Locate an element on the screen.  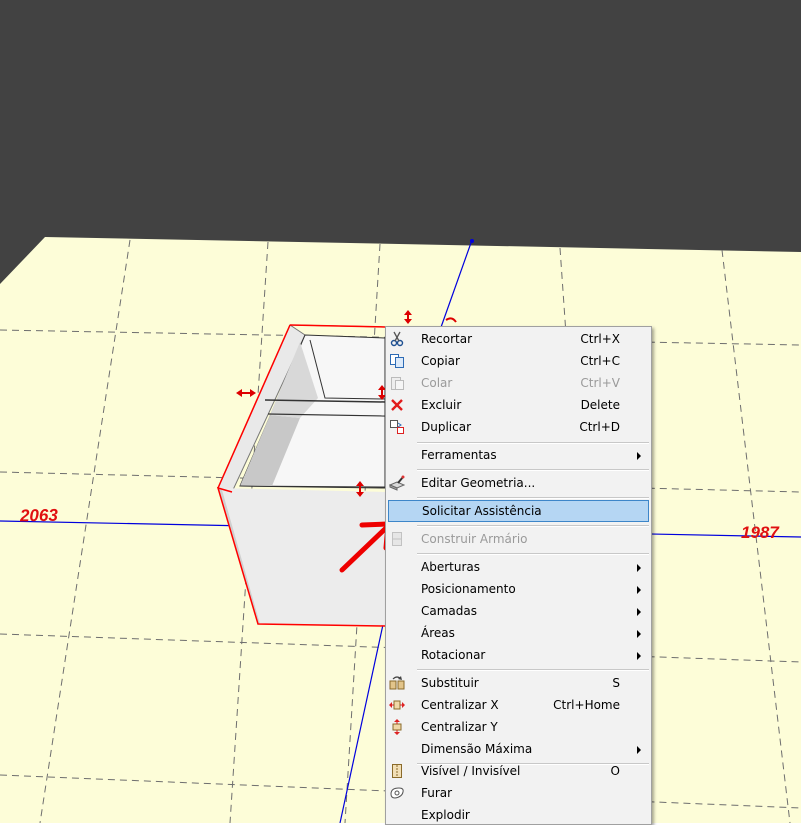
menu-item-label: Centralizar X is located at coordinates (460, 705).